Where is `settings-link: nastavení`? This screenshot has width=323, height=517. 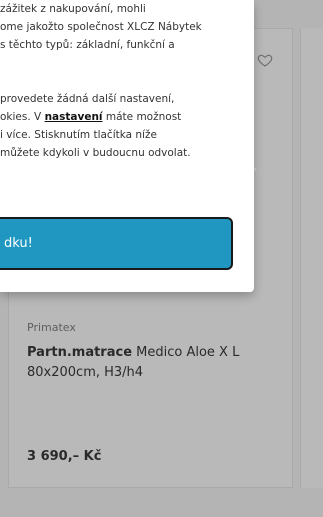
settings-link: nastavení is located at coordinates (74, 117).